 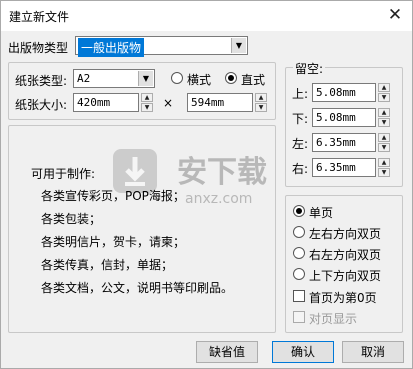 What do you see at coordinates (336, 117) in the screenshot?
I see `margin-bottom-value: 5.08mm` at bounding box center [336, 117].